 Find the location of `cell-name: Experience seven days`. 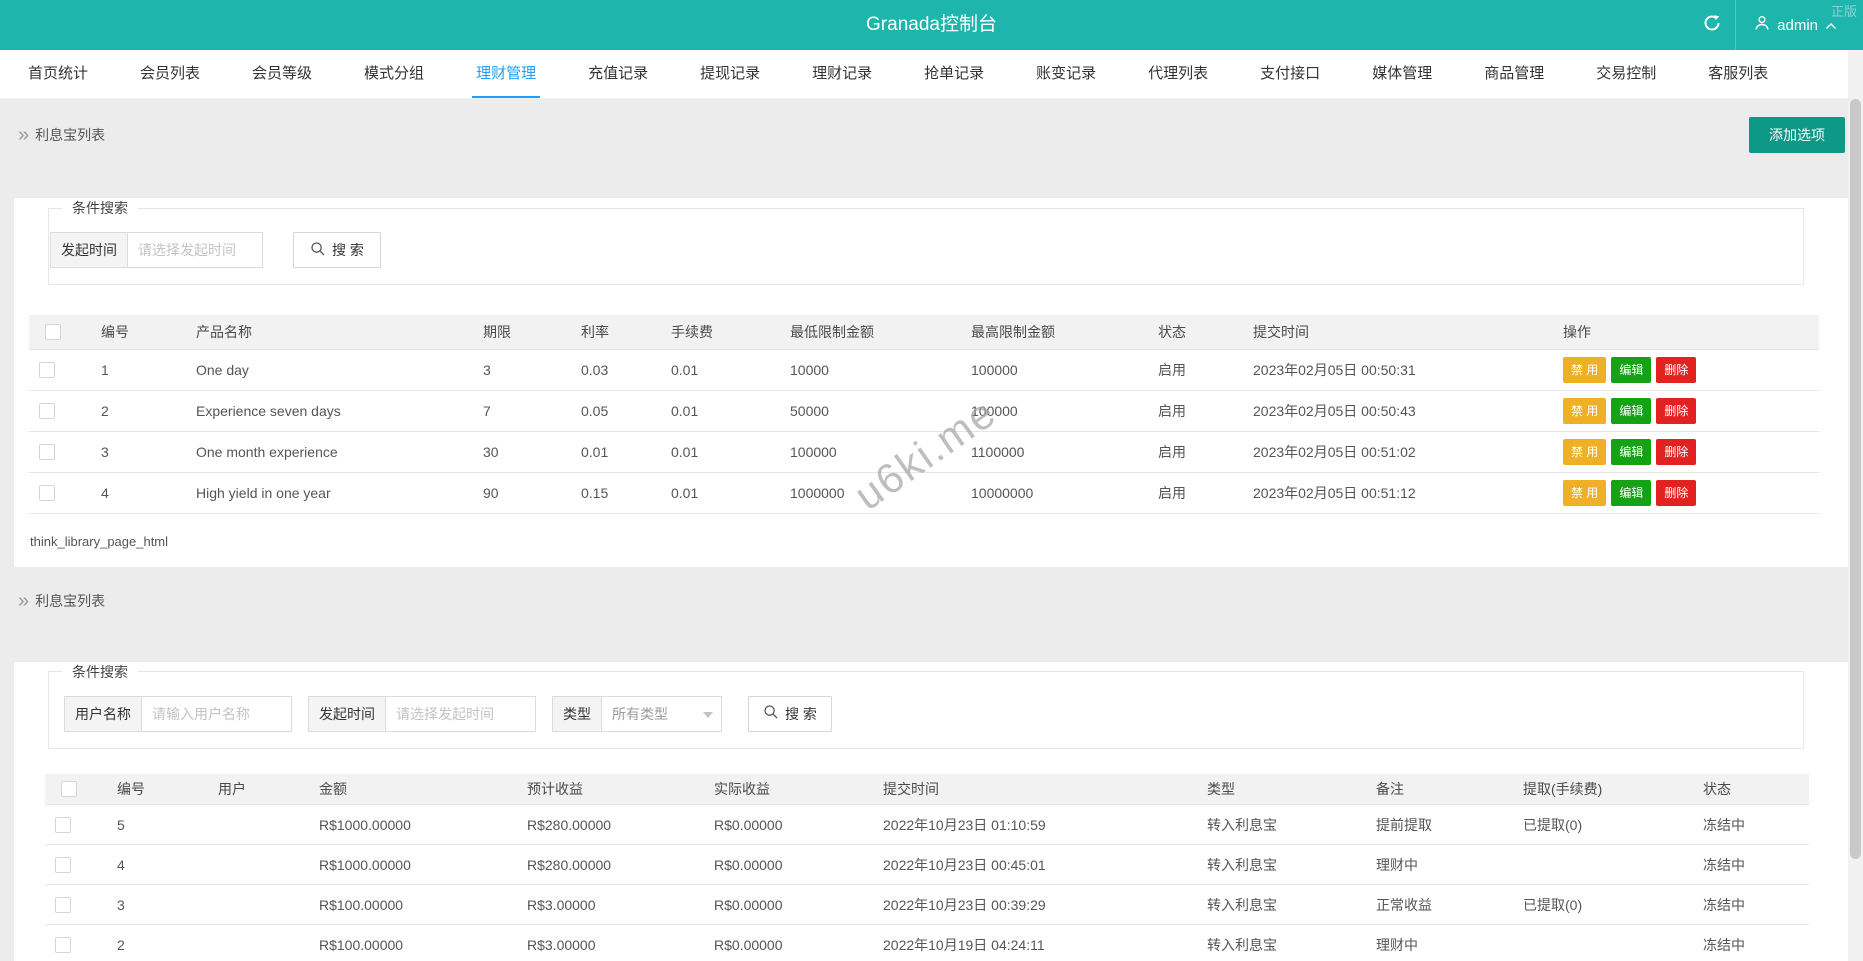

cell-name: Experience seven days is located at coordinates (329, 411).